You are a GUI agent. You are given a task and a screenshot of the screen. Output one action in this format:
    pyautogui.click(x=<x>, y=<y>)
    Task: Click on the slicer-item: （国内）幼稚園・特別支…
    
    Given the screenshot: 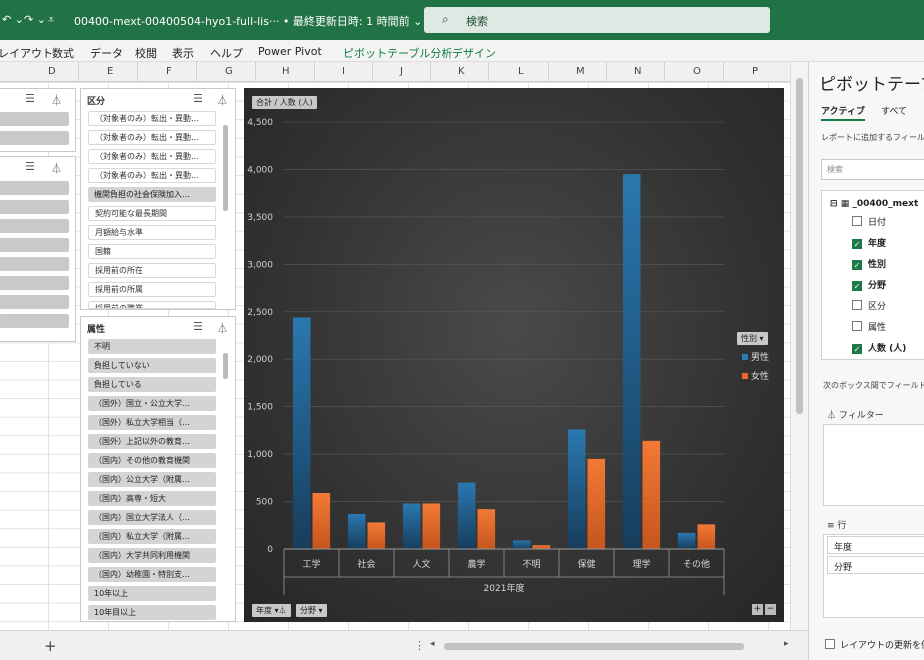 What is the action you would take?
    pyautogui.click(x=152, y=574)
    